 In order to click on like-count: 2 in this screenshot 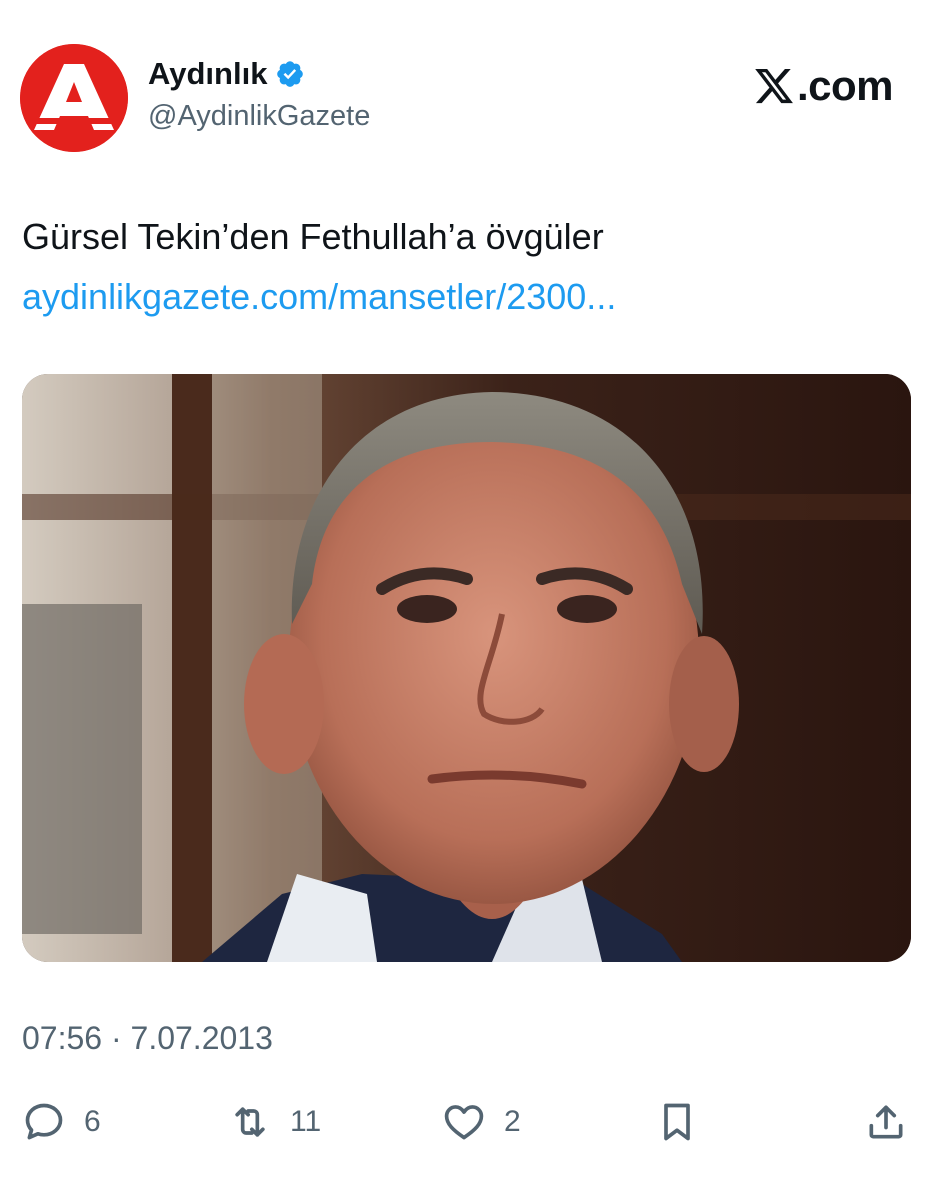, I will do `click(512, 1121)`.